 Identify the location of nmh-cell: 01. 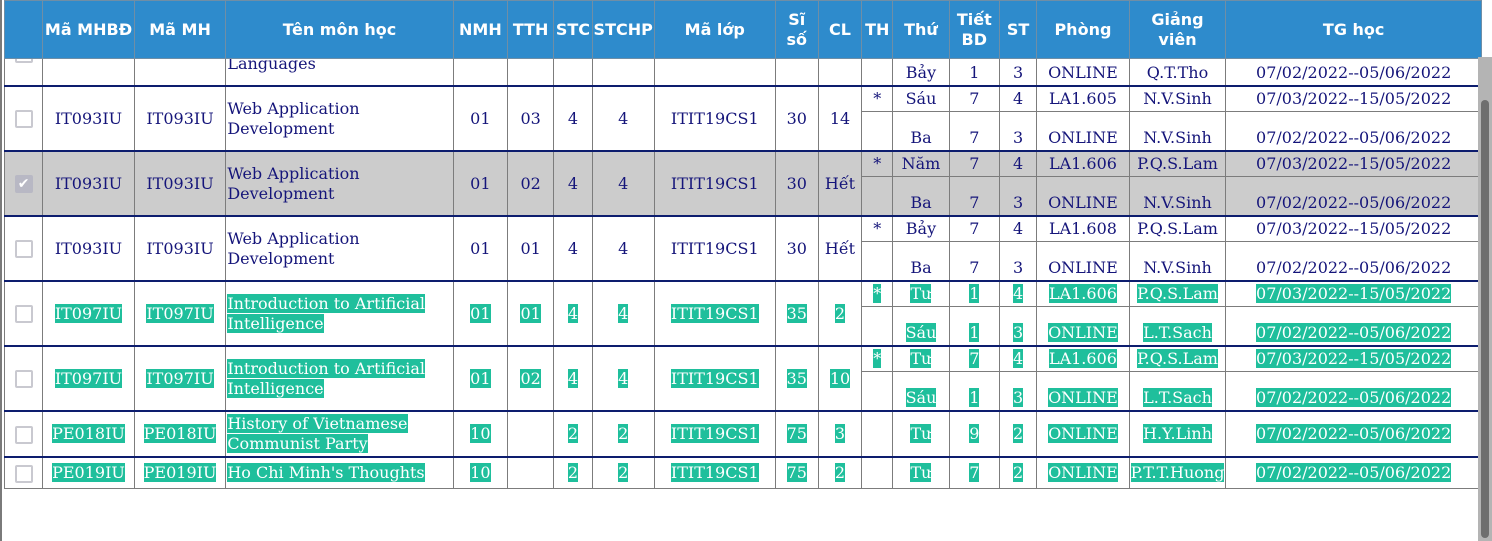
(480, 378).